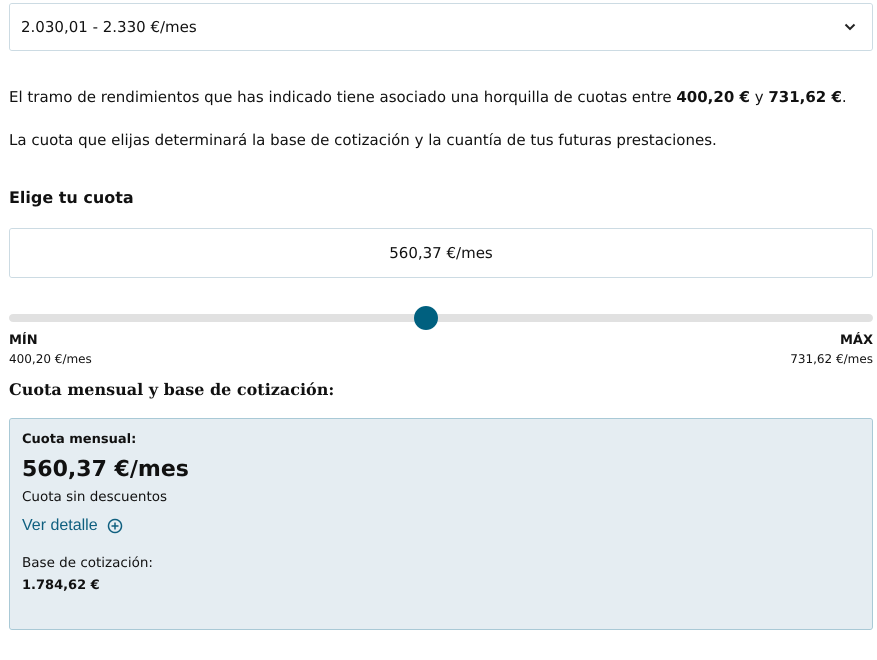 Image resolution: width=877 pixels, height=660 pixels. What do you see at coordinates (79, 440) in the screenshot?
I see `card-title: Cuota mensual:` at bounding box center [79, 440].